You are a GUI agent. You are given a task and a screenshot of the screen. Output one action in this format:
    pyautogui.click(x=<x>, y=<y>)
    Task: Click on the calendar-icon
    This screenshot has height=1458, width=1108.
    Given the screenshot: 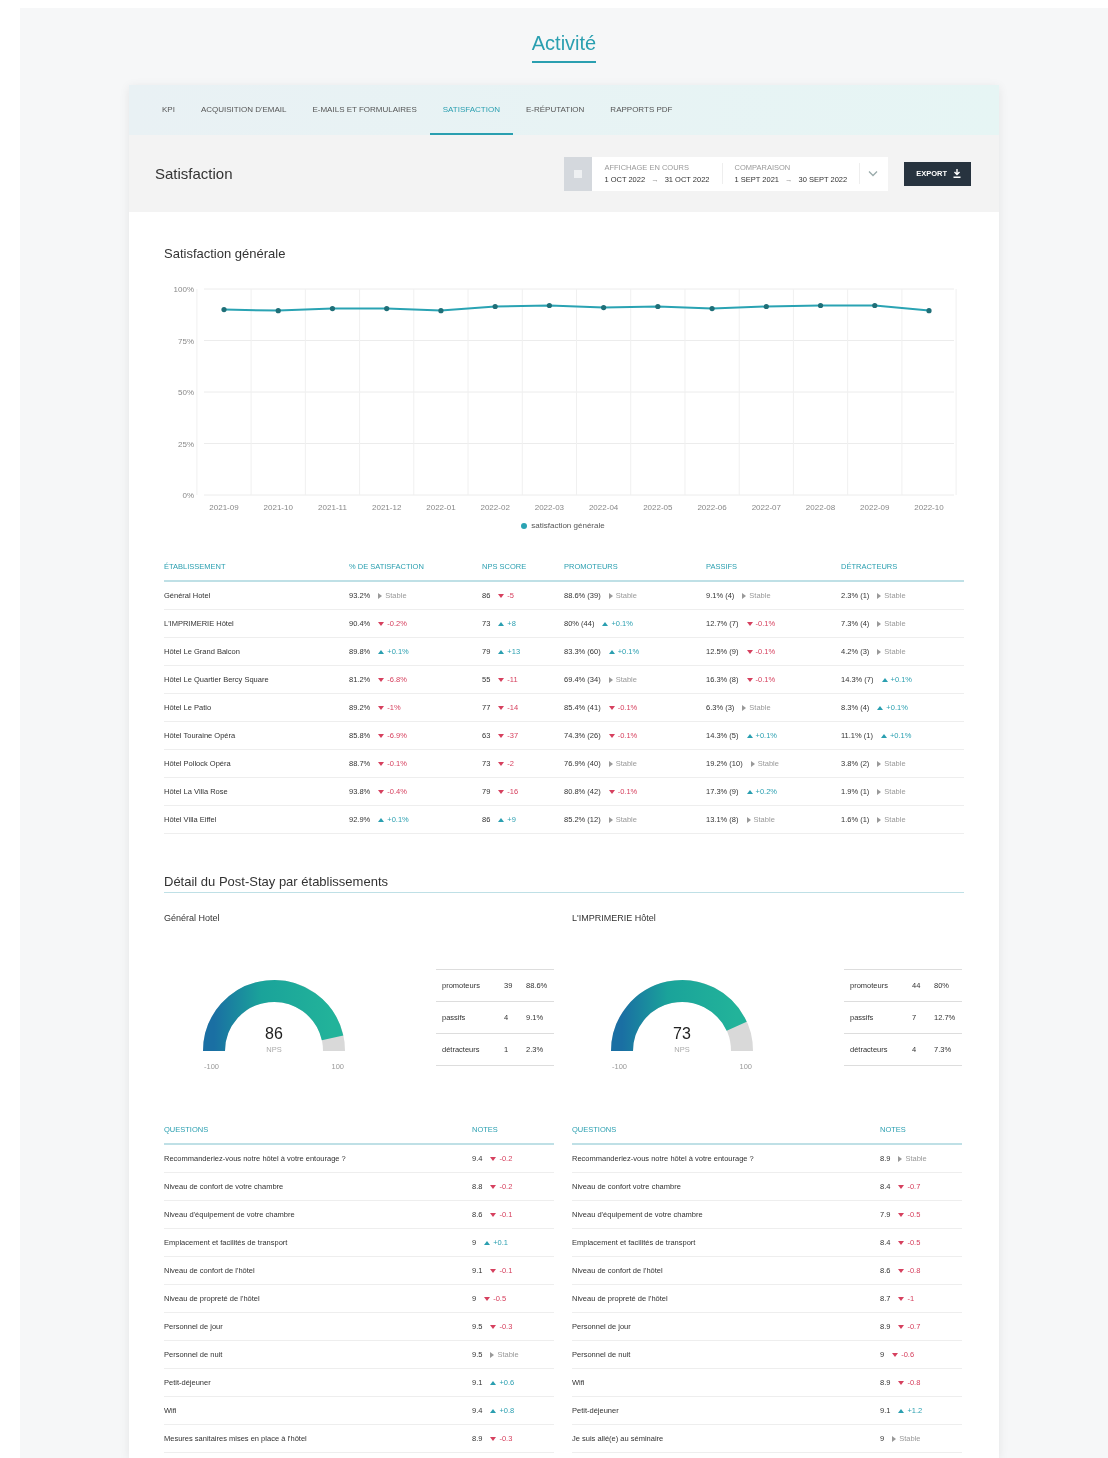 What is the action you would take?
    pyautogui.click(x=578, y=173)
    